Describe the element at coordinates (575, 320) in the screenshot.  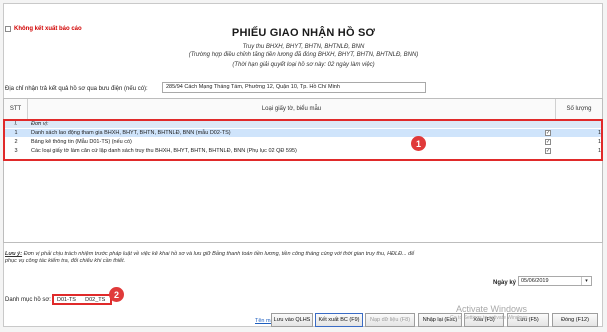
I see `close-button: Đóng (F12)` at that location.